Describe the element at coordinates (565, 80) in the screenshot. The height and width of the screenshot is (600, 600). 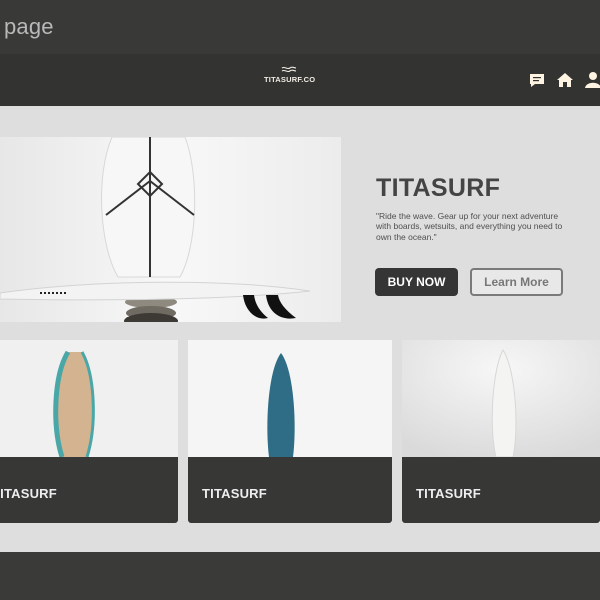
I see `home-icon` at that location.